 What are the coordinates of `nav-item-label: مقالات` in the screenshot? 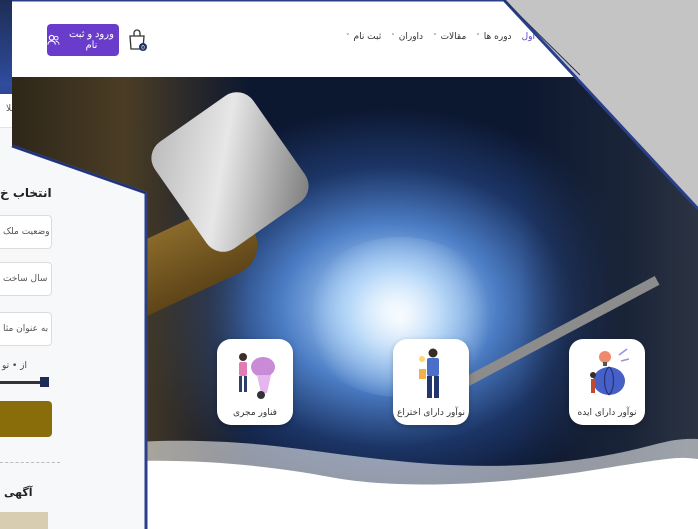 It's located at (453, 37).